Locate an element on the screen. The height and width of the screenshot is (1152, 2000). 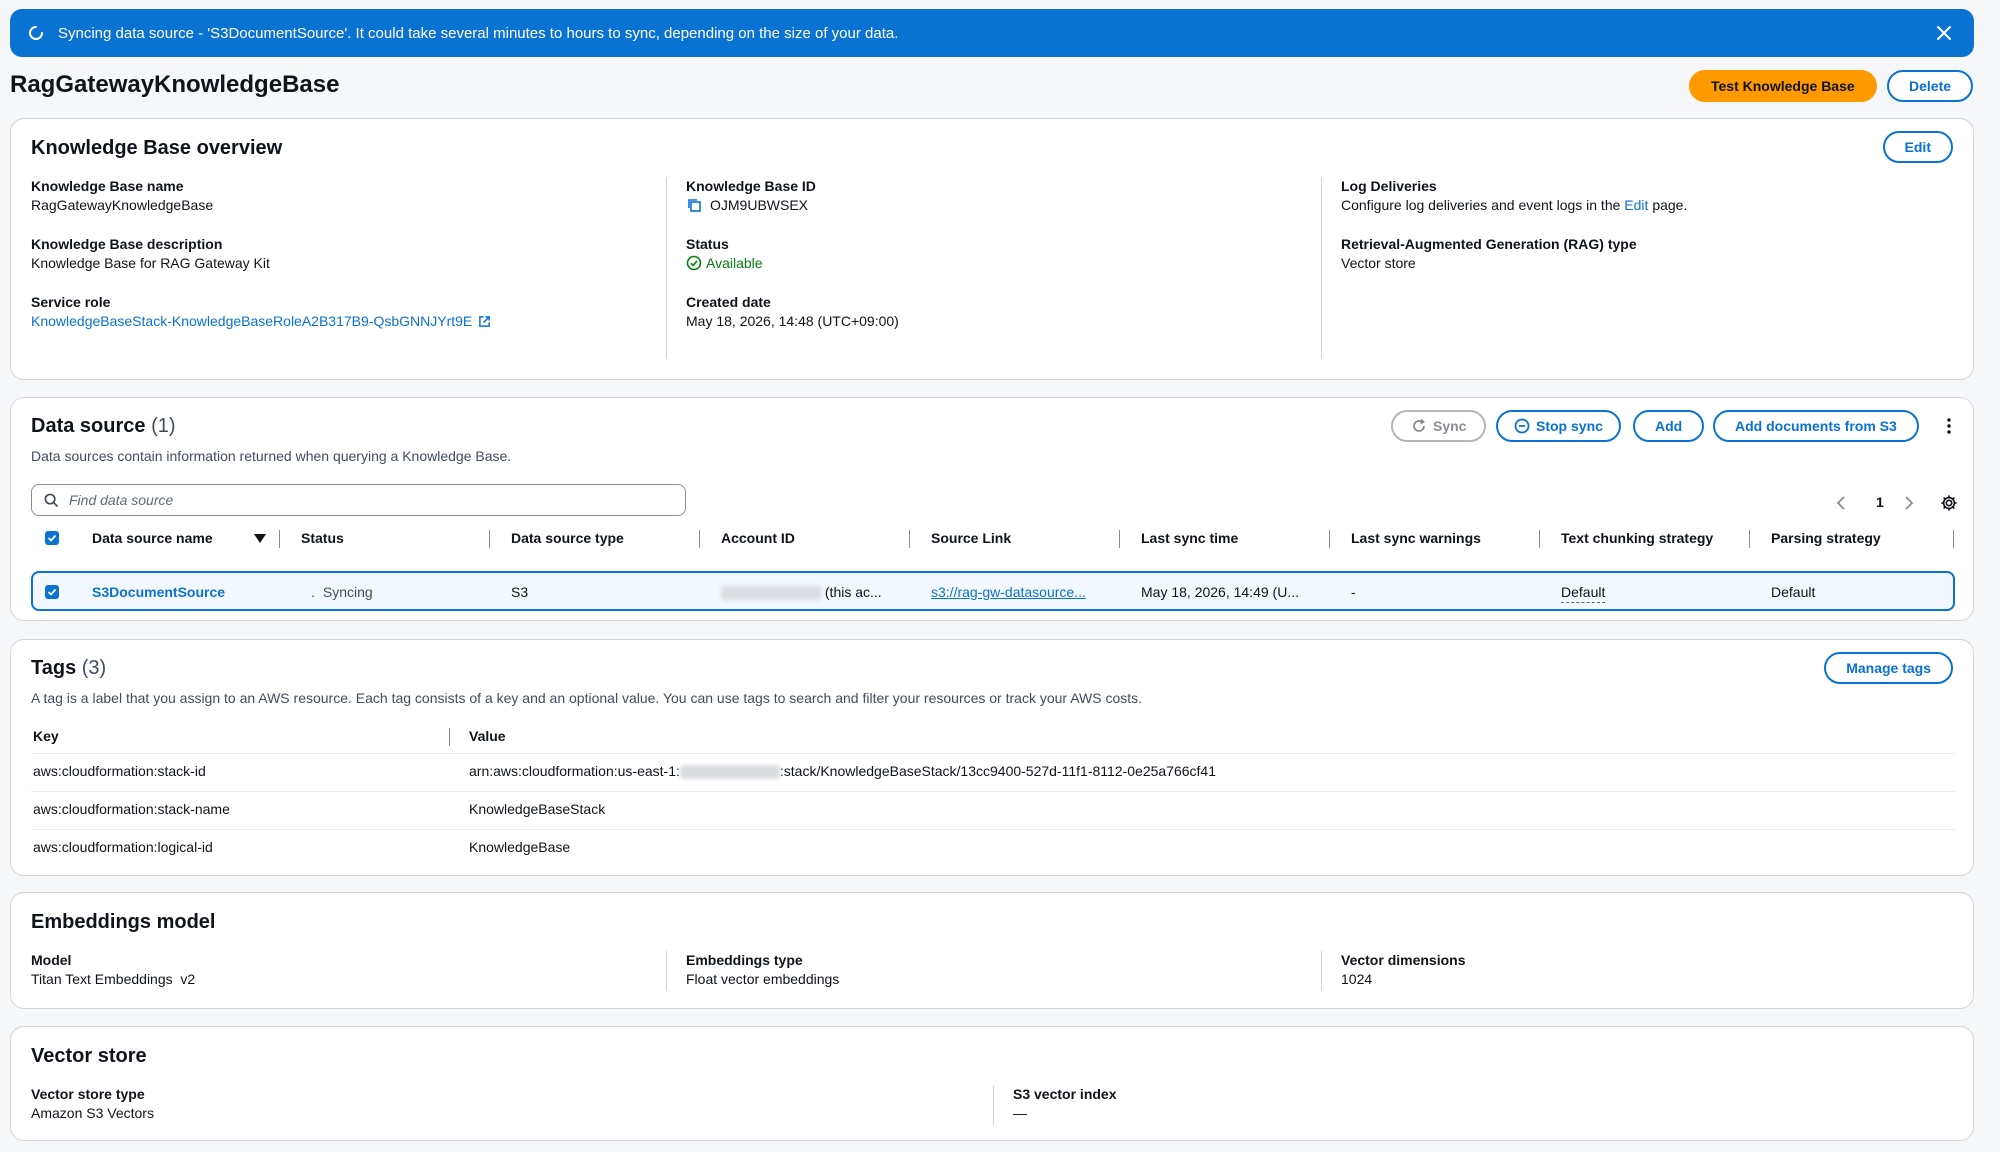
search-box is located at coordinates (358, 500).